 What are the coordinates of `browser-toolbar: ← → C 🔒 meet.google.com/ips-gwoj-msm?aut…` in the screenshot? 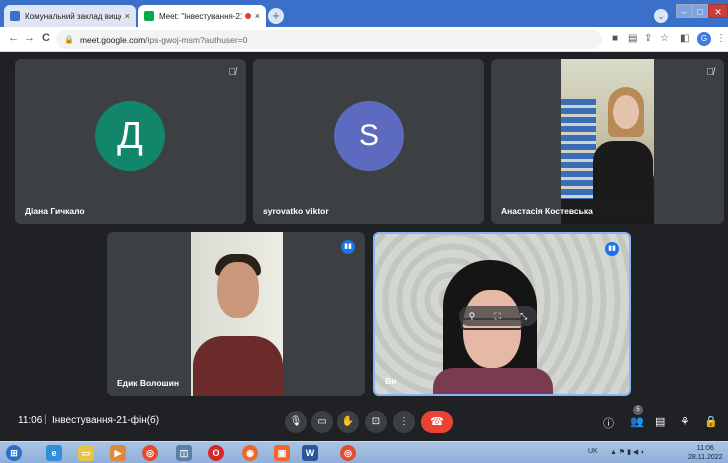 It's located at (364, 39).